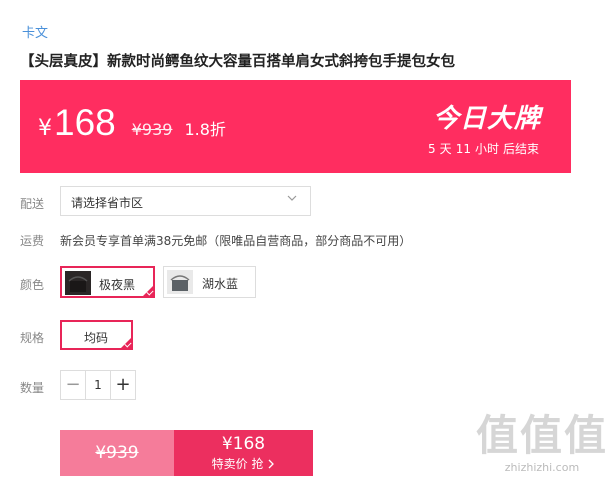 The width and height of the screenshot is (616, 492). What do you see at coordinates (185, 201) in the screenshot?
I see `region-select: 请选择省市区` at bounding box center [185, 201].